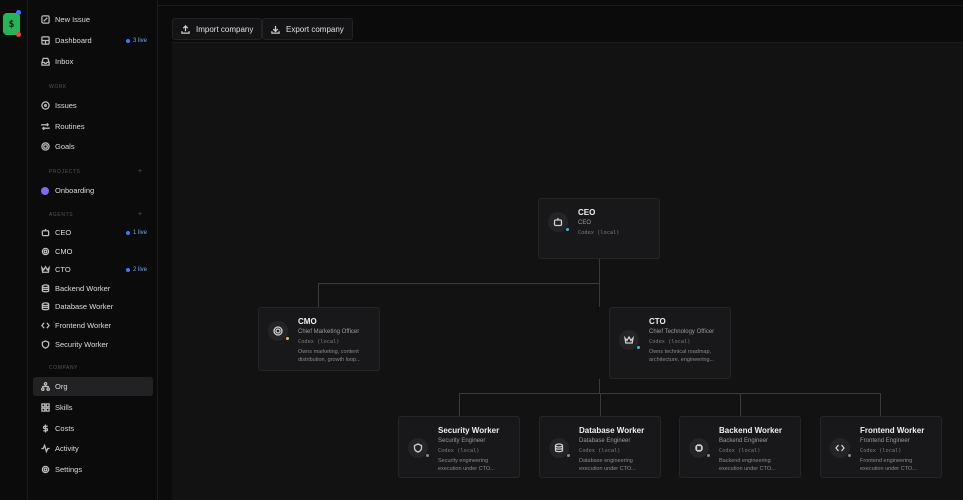  I want to click on sidebar-item-cto: CTO 2 live, so click(93, 269).